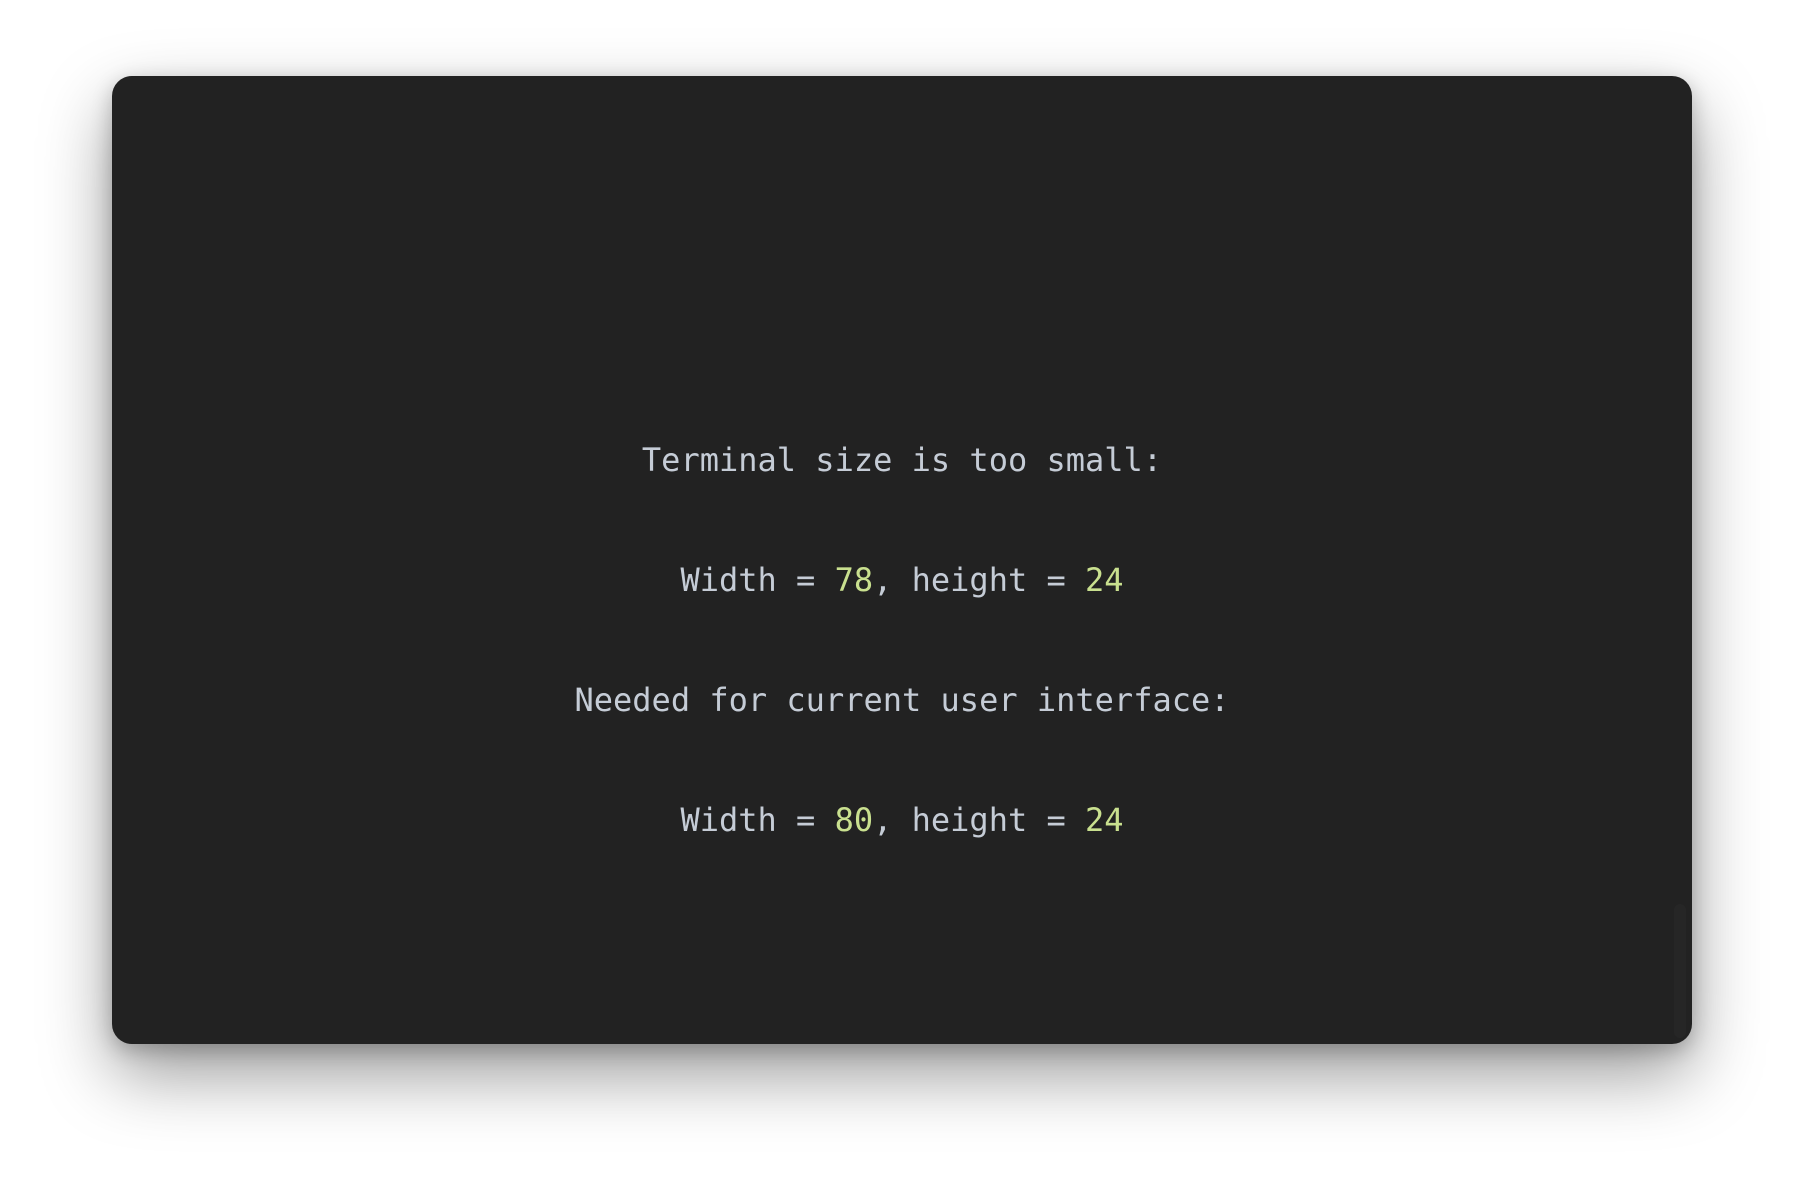 Image resolution: width=1804 pixels, height=1192 pixels. What do you see at coordinates (979, 580) in the screenshot?
I see `current-height-prefix: , height =` at bounding box center [979, 580].